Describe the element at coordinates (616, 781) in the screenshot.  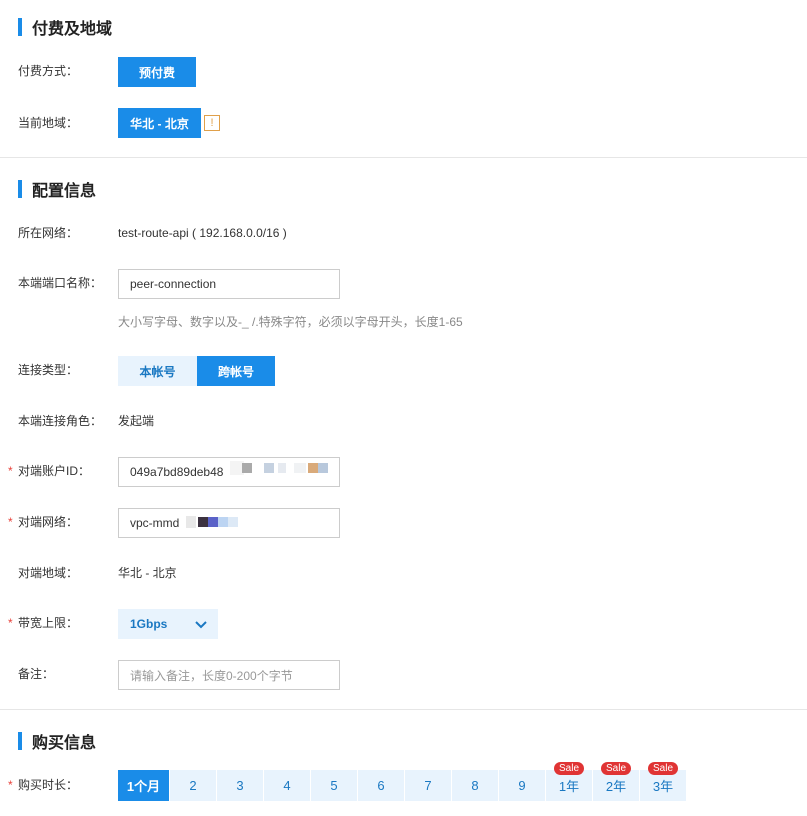
I see `duration-option: Sale 2年` at that location.